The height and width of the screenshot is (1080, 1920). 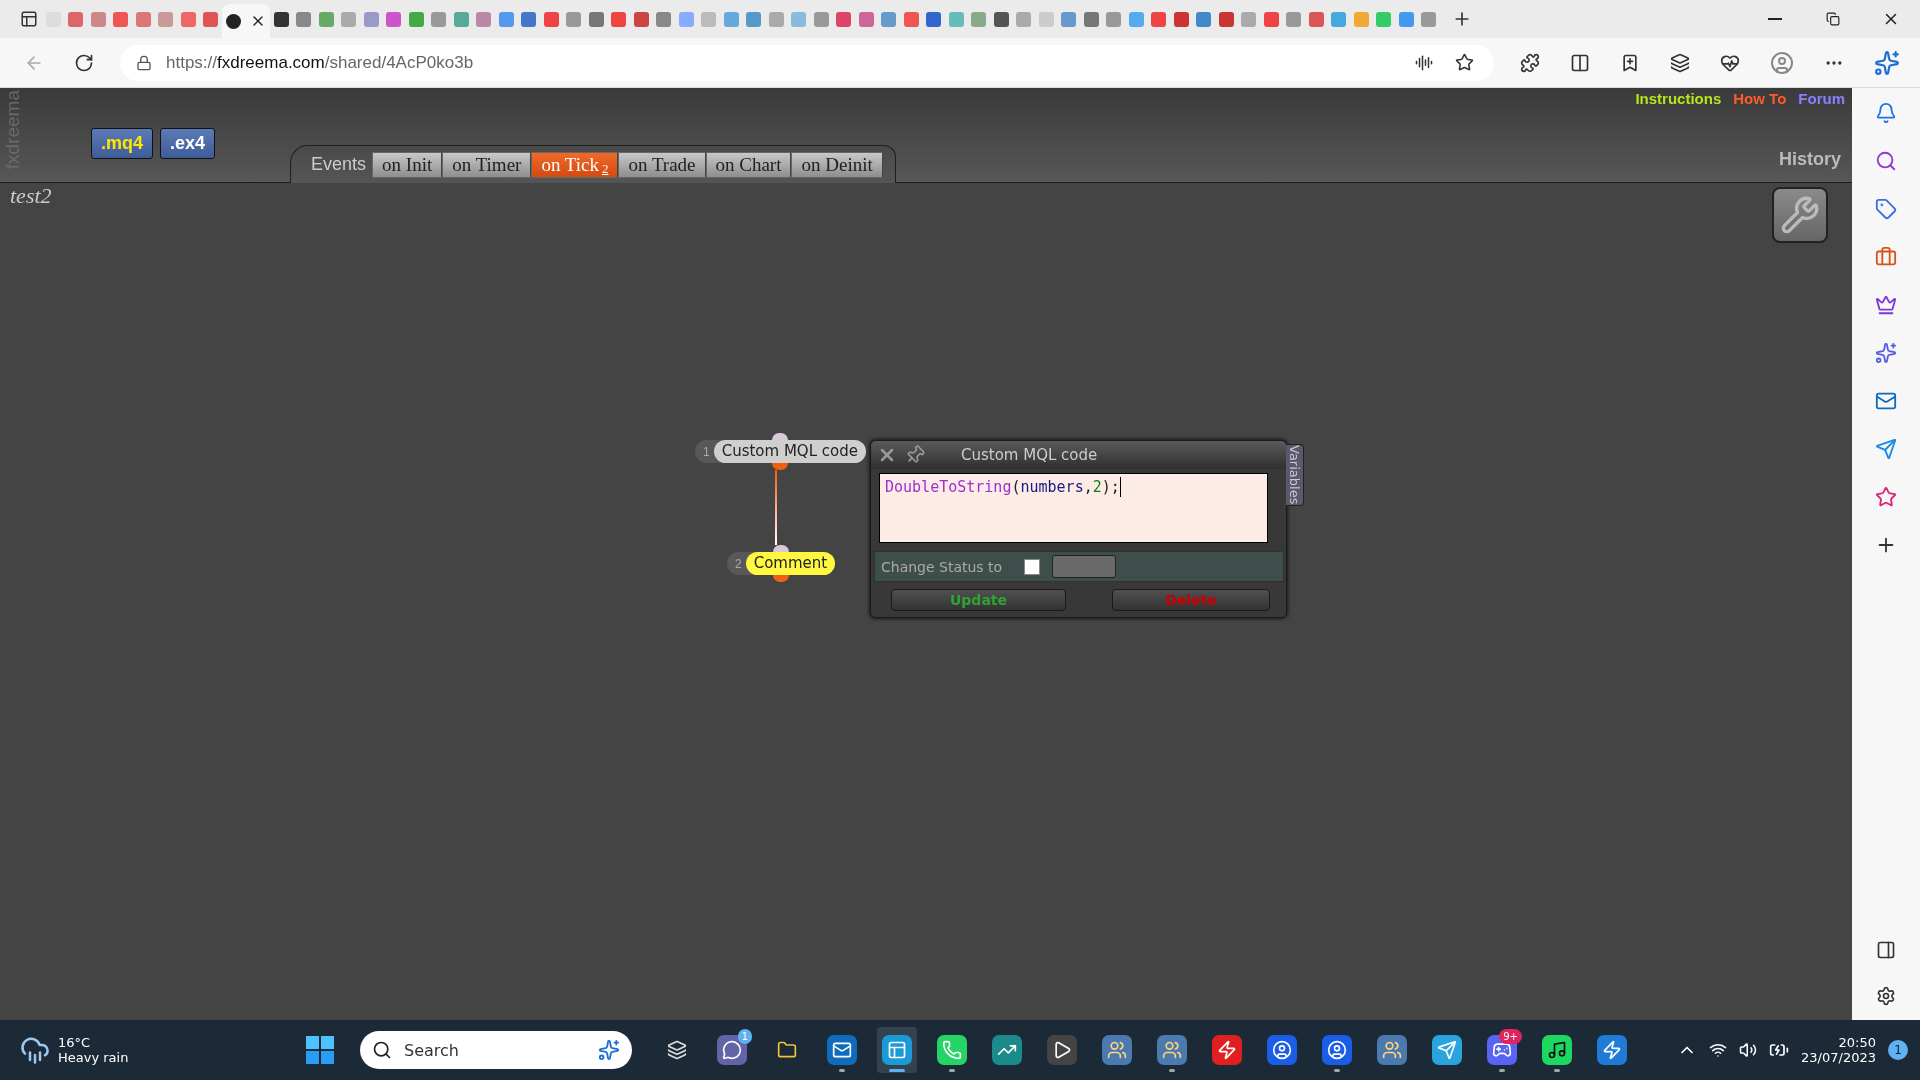 What do you see at coordinates (1110, 487) in the screenshot?
I see `code-token: );` at bounding box center [1110, 487].